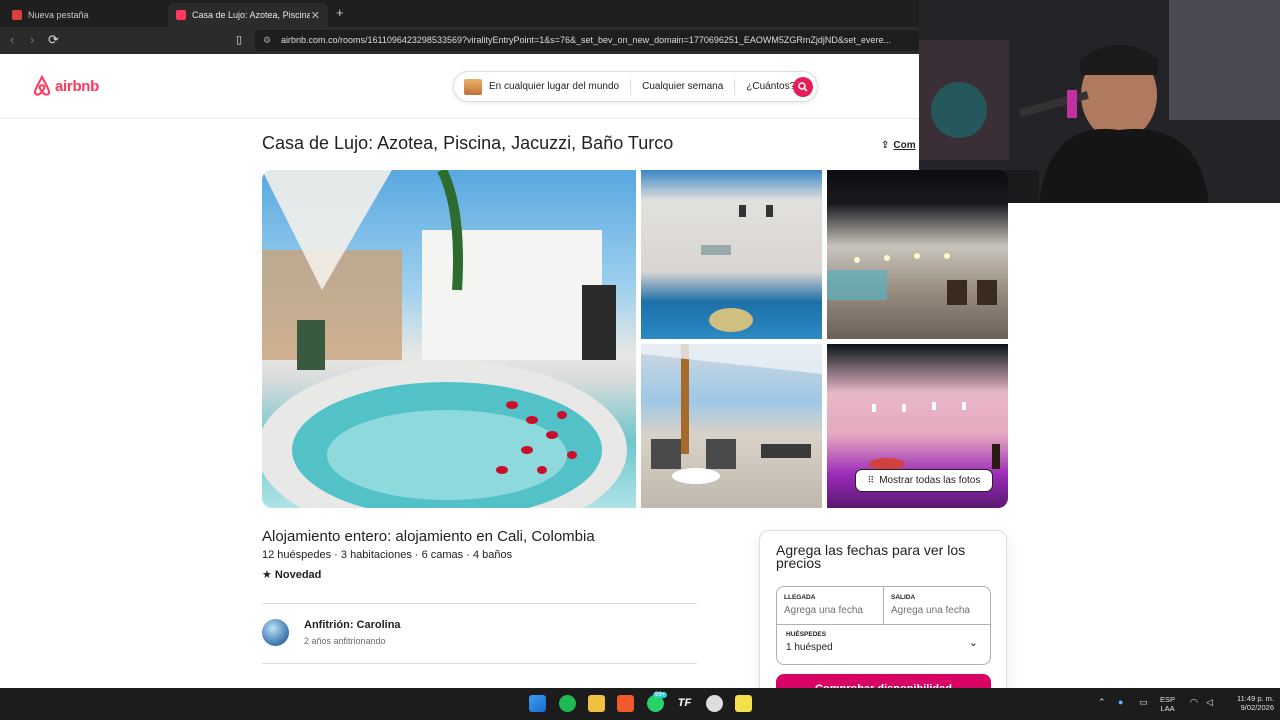 Image resolution: width=1280 pixels, height=720 pixels. What do you see at coordinates (444, 339) in the screenshot?
I see `photo-jacuzzi-image` at bounding box center [444, 339].